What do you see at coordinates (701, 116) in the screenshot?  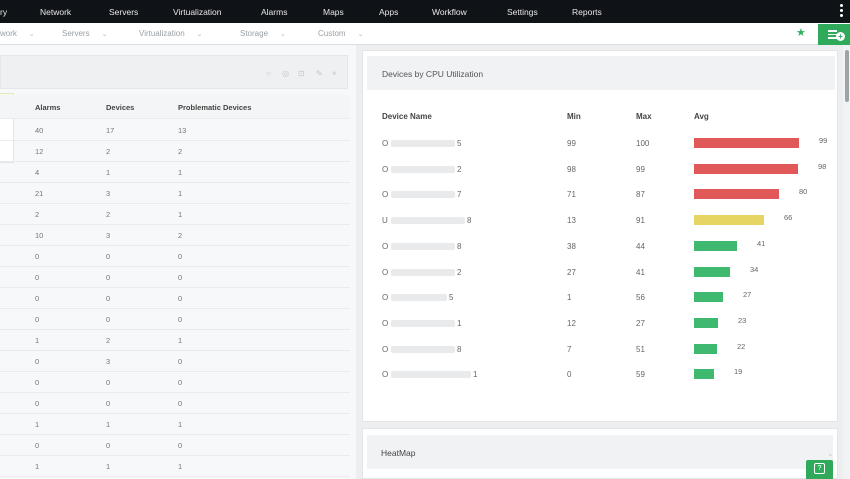 I see `column-header-avg: Avg` at bounding box center [701, 116].